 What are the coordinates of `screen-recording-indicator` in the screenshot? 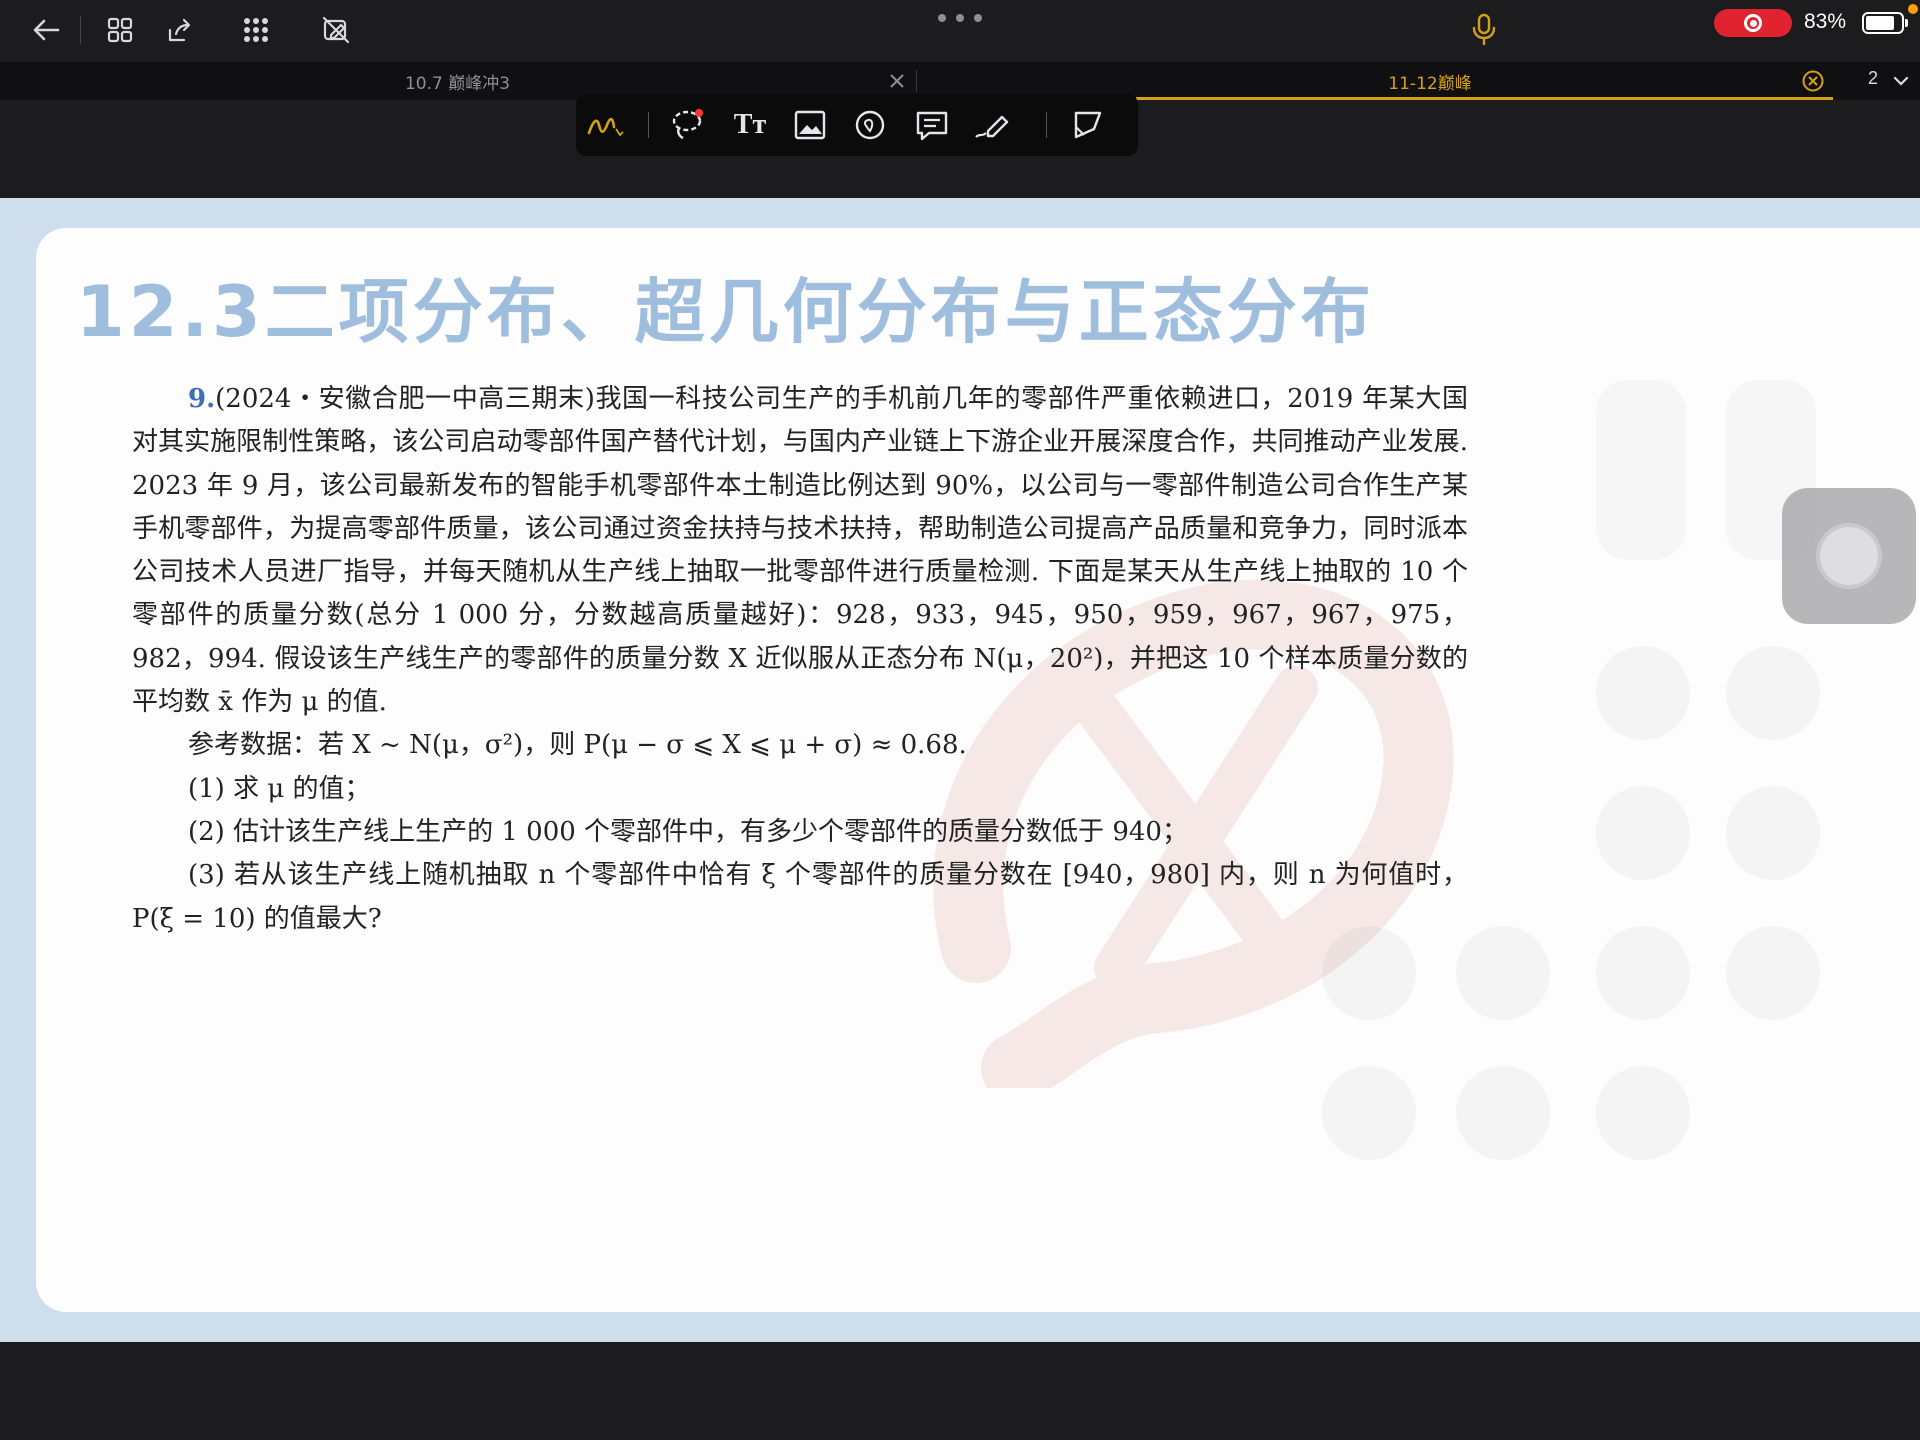 It's located at (1753, 23).